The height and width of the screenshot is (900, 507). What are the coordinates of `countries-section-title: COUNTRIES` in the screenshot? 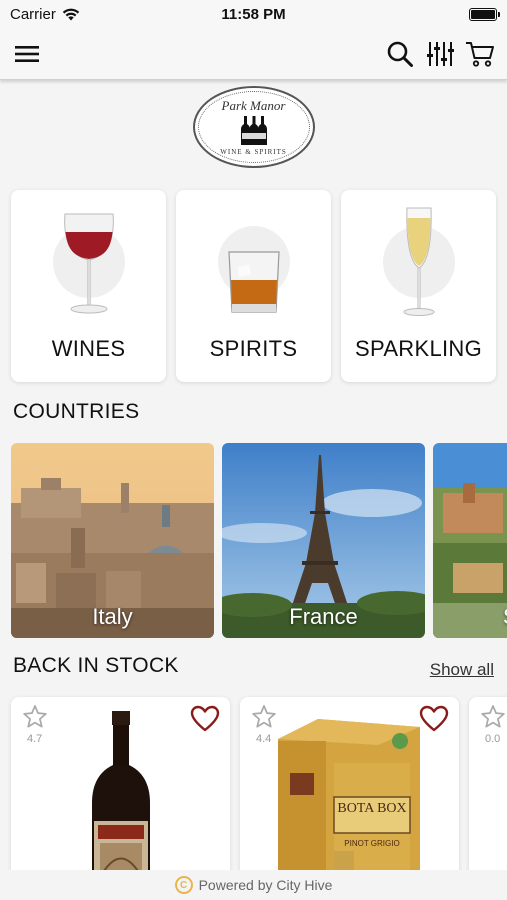 It's located at (76, 411).